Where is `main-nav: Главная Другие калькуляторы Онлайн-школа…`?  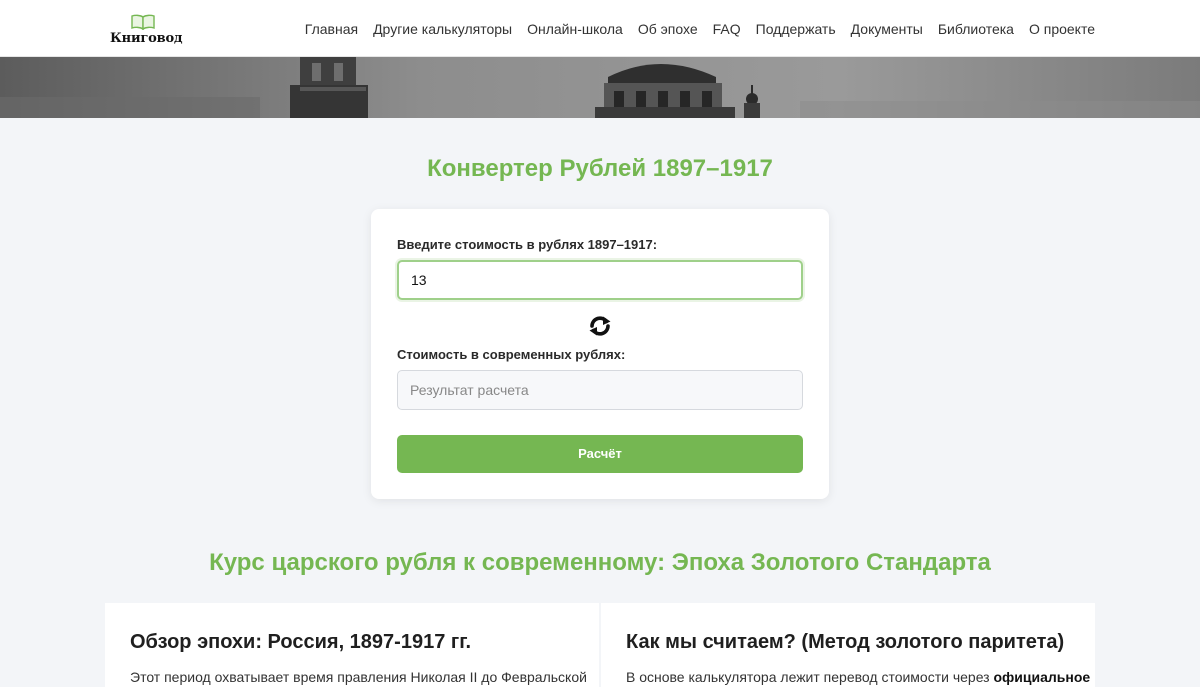
main-nav: Главная Другие калькуляторы Онлайн-школа… is located at coordinates (700, 28).